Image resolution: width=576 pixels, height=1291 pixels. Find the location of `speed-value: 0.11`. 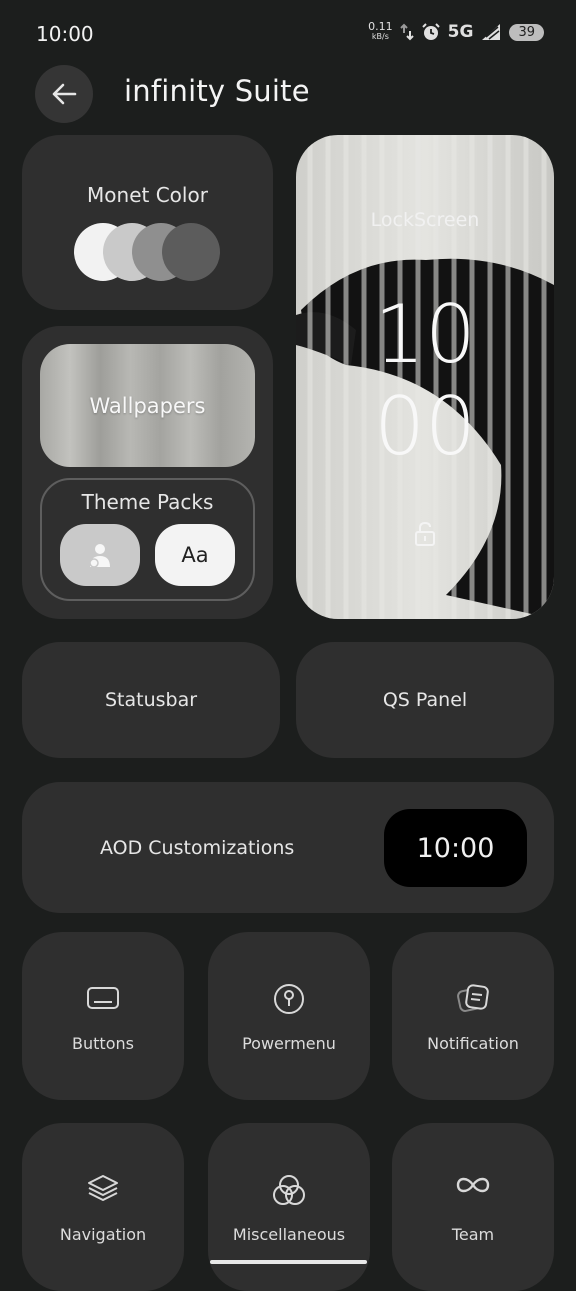

speed-value: 0.11 is located at coordinates (380, 26).